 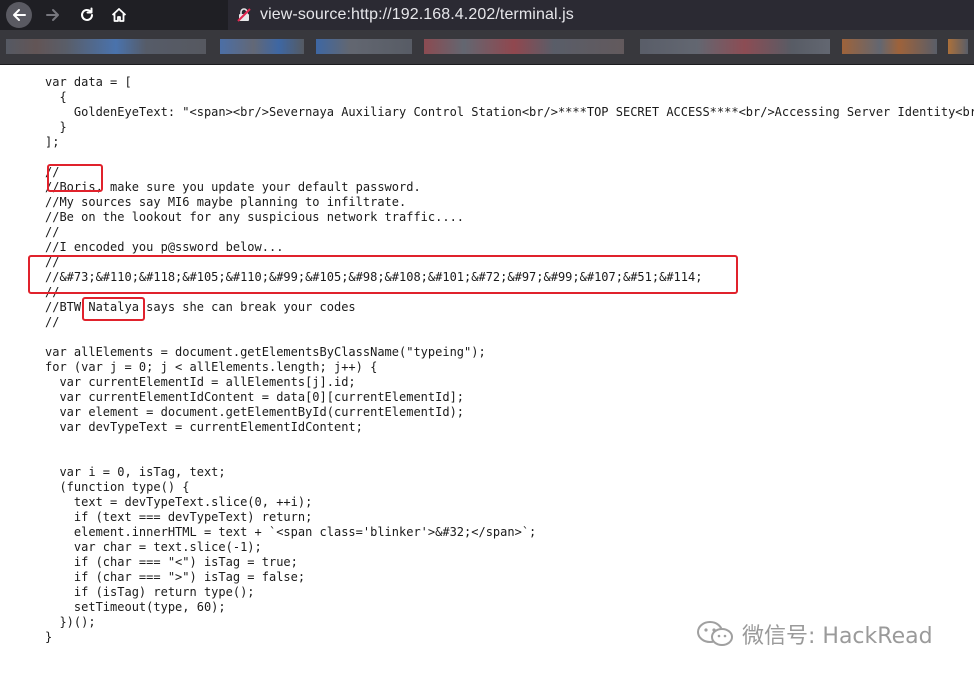 I want to click on source-line: ];, so click(x=52, y=142).